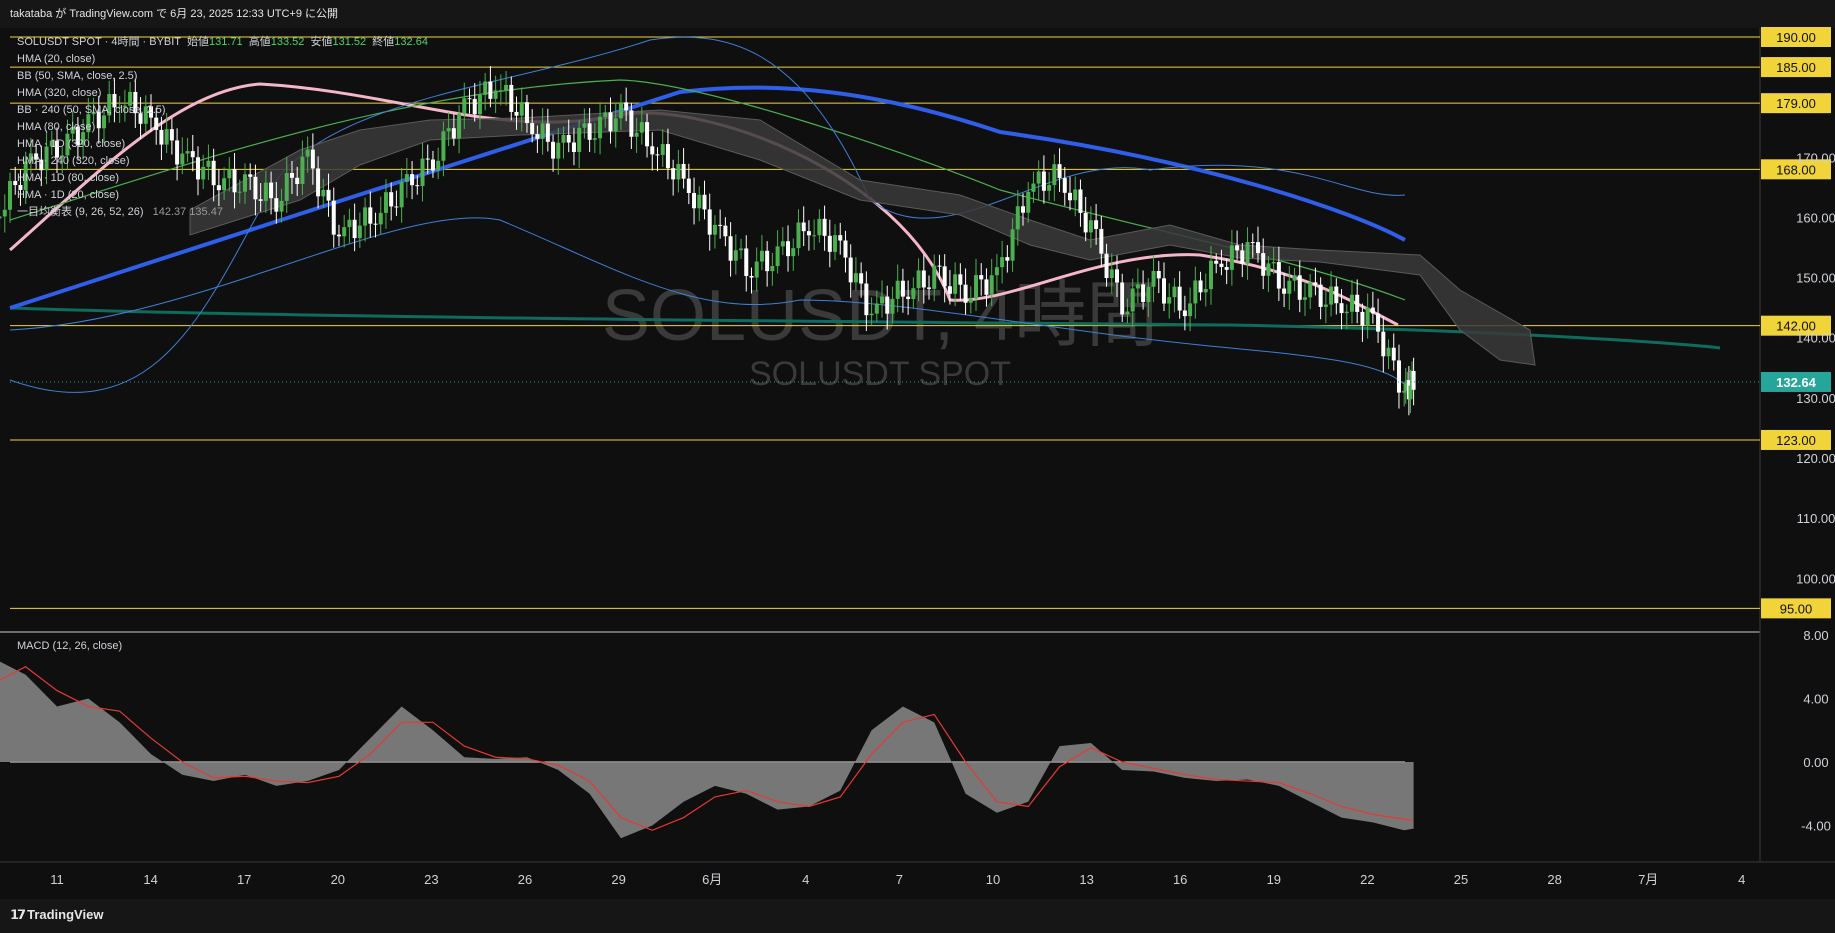  Describe the element at coordinates (222, 93) in the screenshot. I see `indicator-hma-320: HMA (320, close)` at that location.